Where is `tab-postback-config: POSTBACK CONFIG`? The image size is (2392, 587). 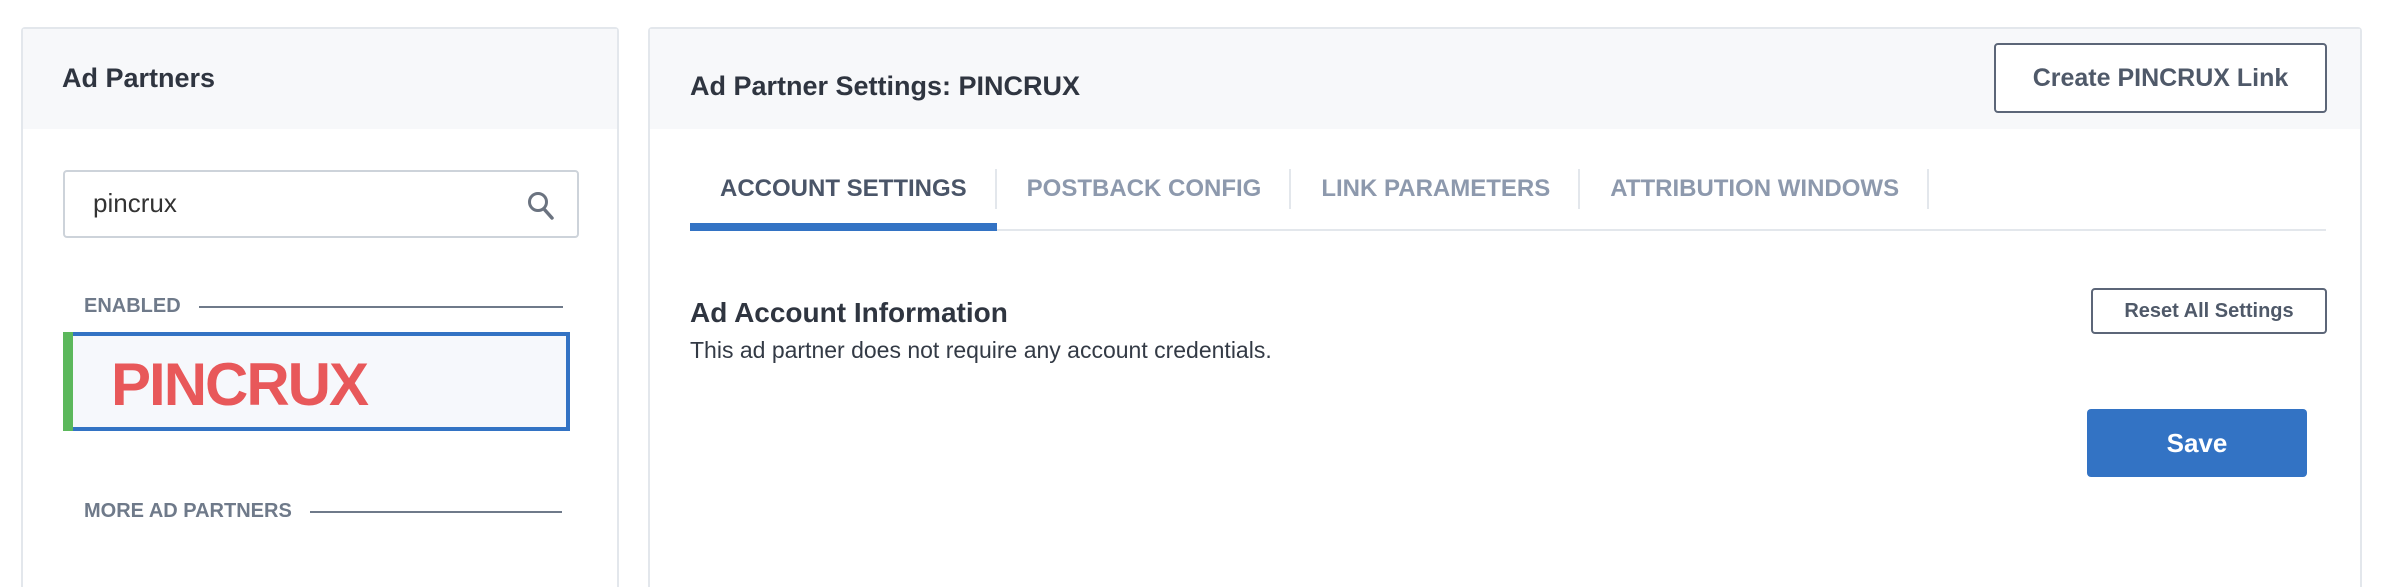
tab-postback-config: POSTBACK CONFIG is located at coordinates (1144, 197).